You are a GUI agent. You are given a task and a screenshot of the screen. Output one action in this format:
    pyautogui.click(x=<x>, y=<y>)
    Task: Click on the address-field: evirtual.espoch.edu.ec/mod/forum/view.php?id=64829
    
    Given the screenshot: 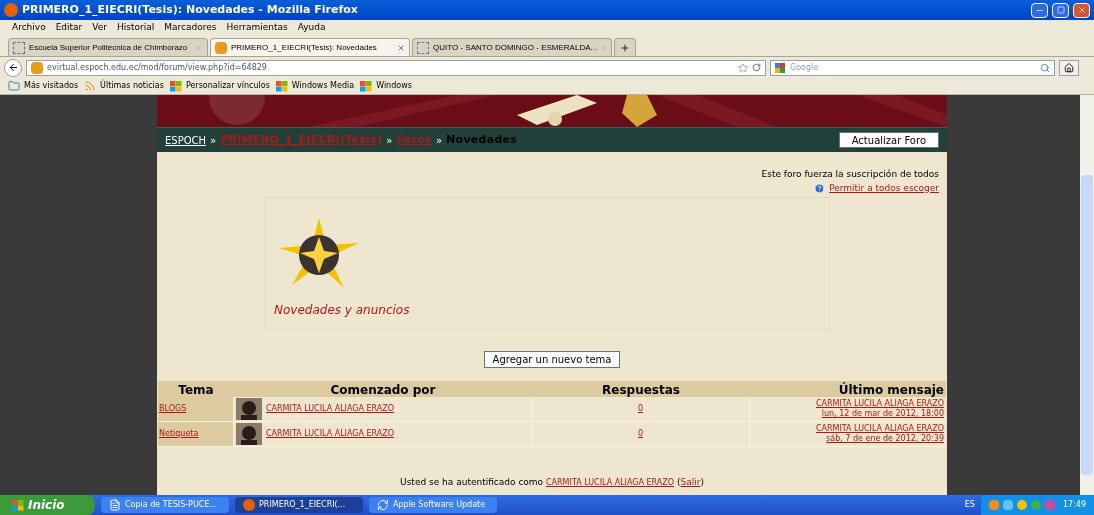 What is the action you would take?
    pyautogui.click(x=396, y=67)
    